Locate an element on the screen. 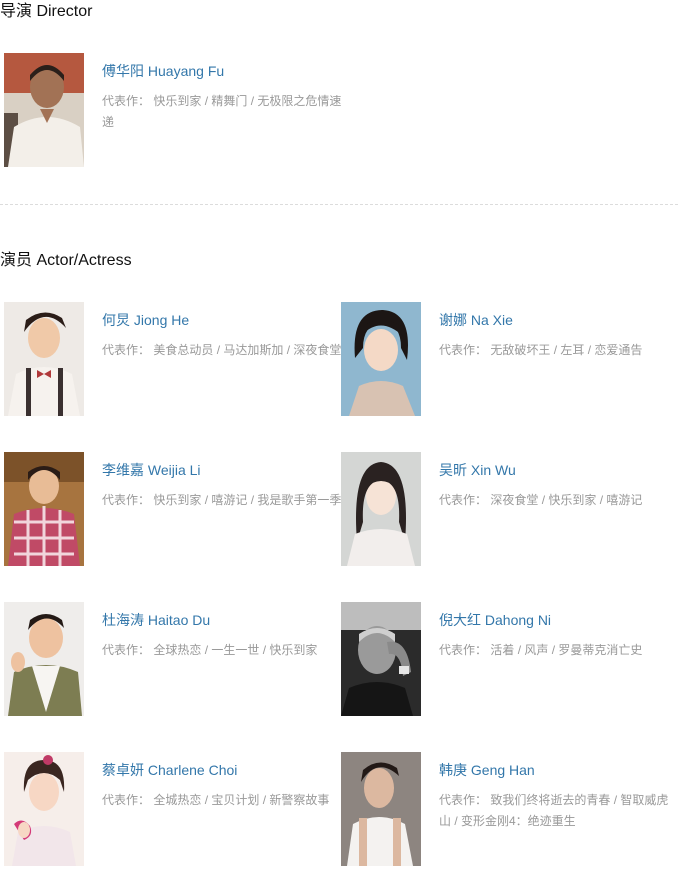 The height and width of the screenshot is (876, 700). representative-works: 代表作： 快乐到家 / 嘻游记 / 我是歌手第一季 is located at coordinates (222, 500).